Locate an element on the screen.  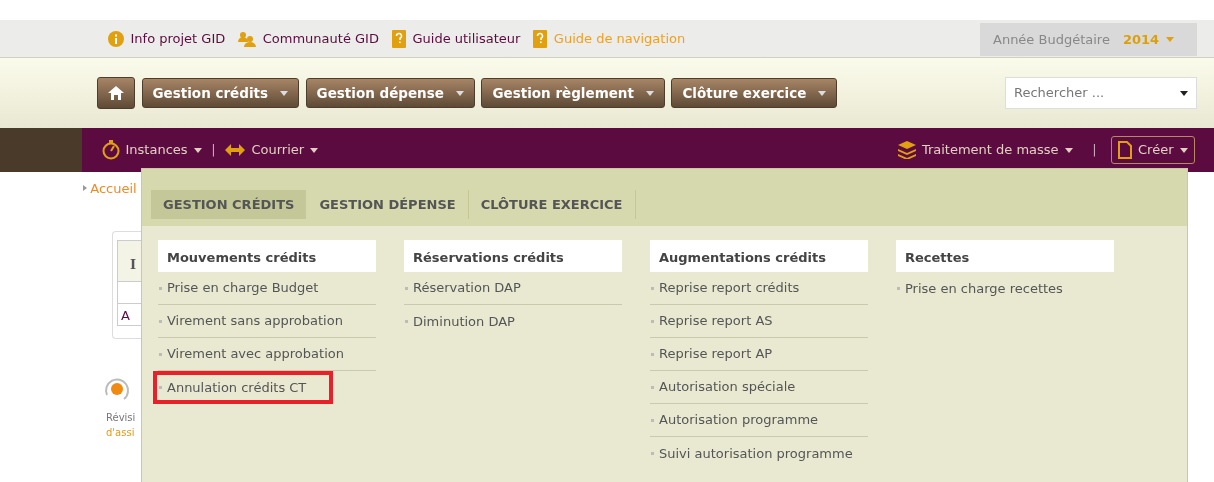
menu-item: Annulation crédits CT is located at coordinates (243, 387).